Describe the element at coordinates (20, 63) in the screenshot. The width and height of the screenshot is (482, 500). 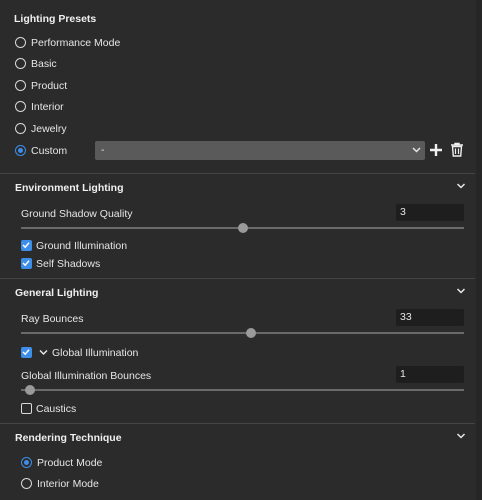
I see `radio-basic` at that location.